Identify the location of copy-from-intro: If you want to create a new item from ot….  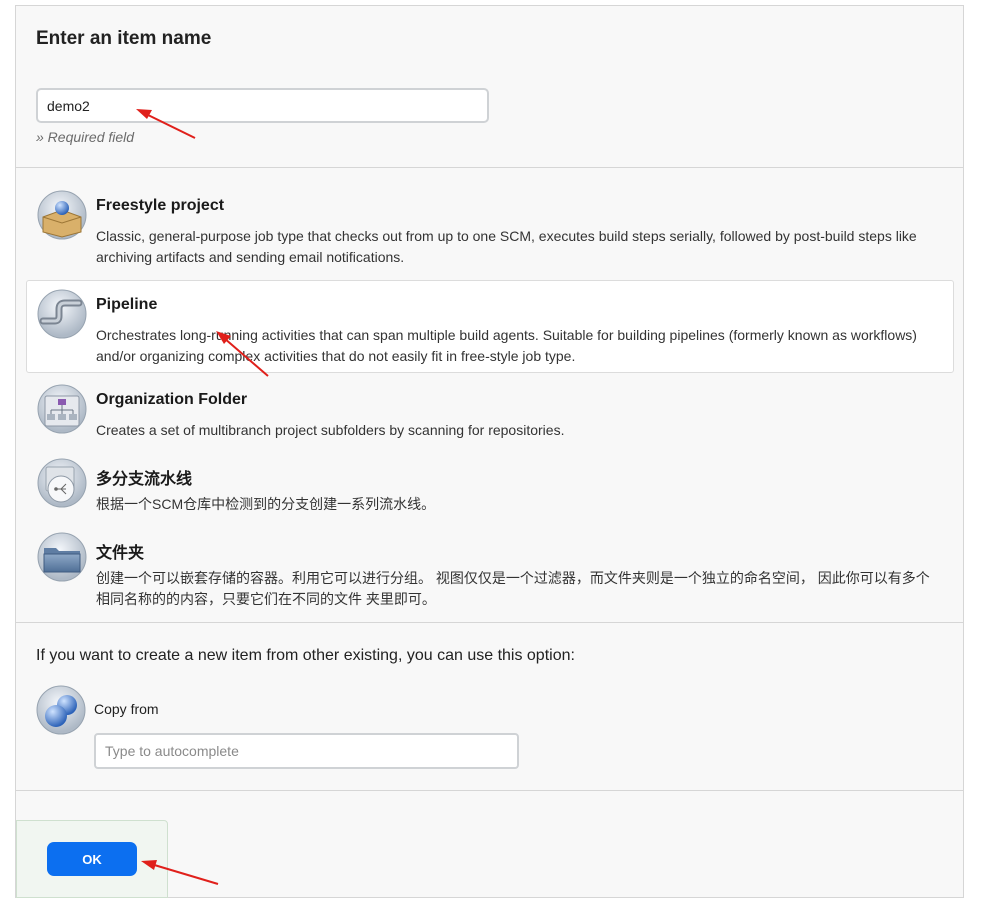
(305, 655).